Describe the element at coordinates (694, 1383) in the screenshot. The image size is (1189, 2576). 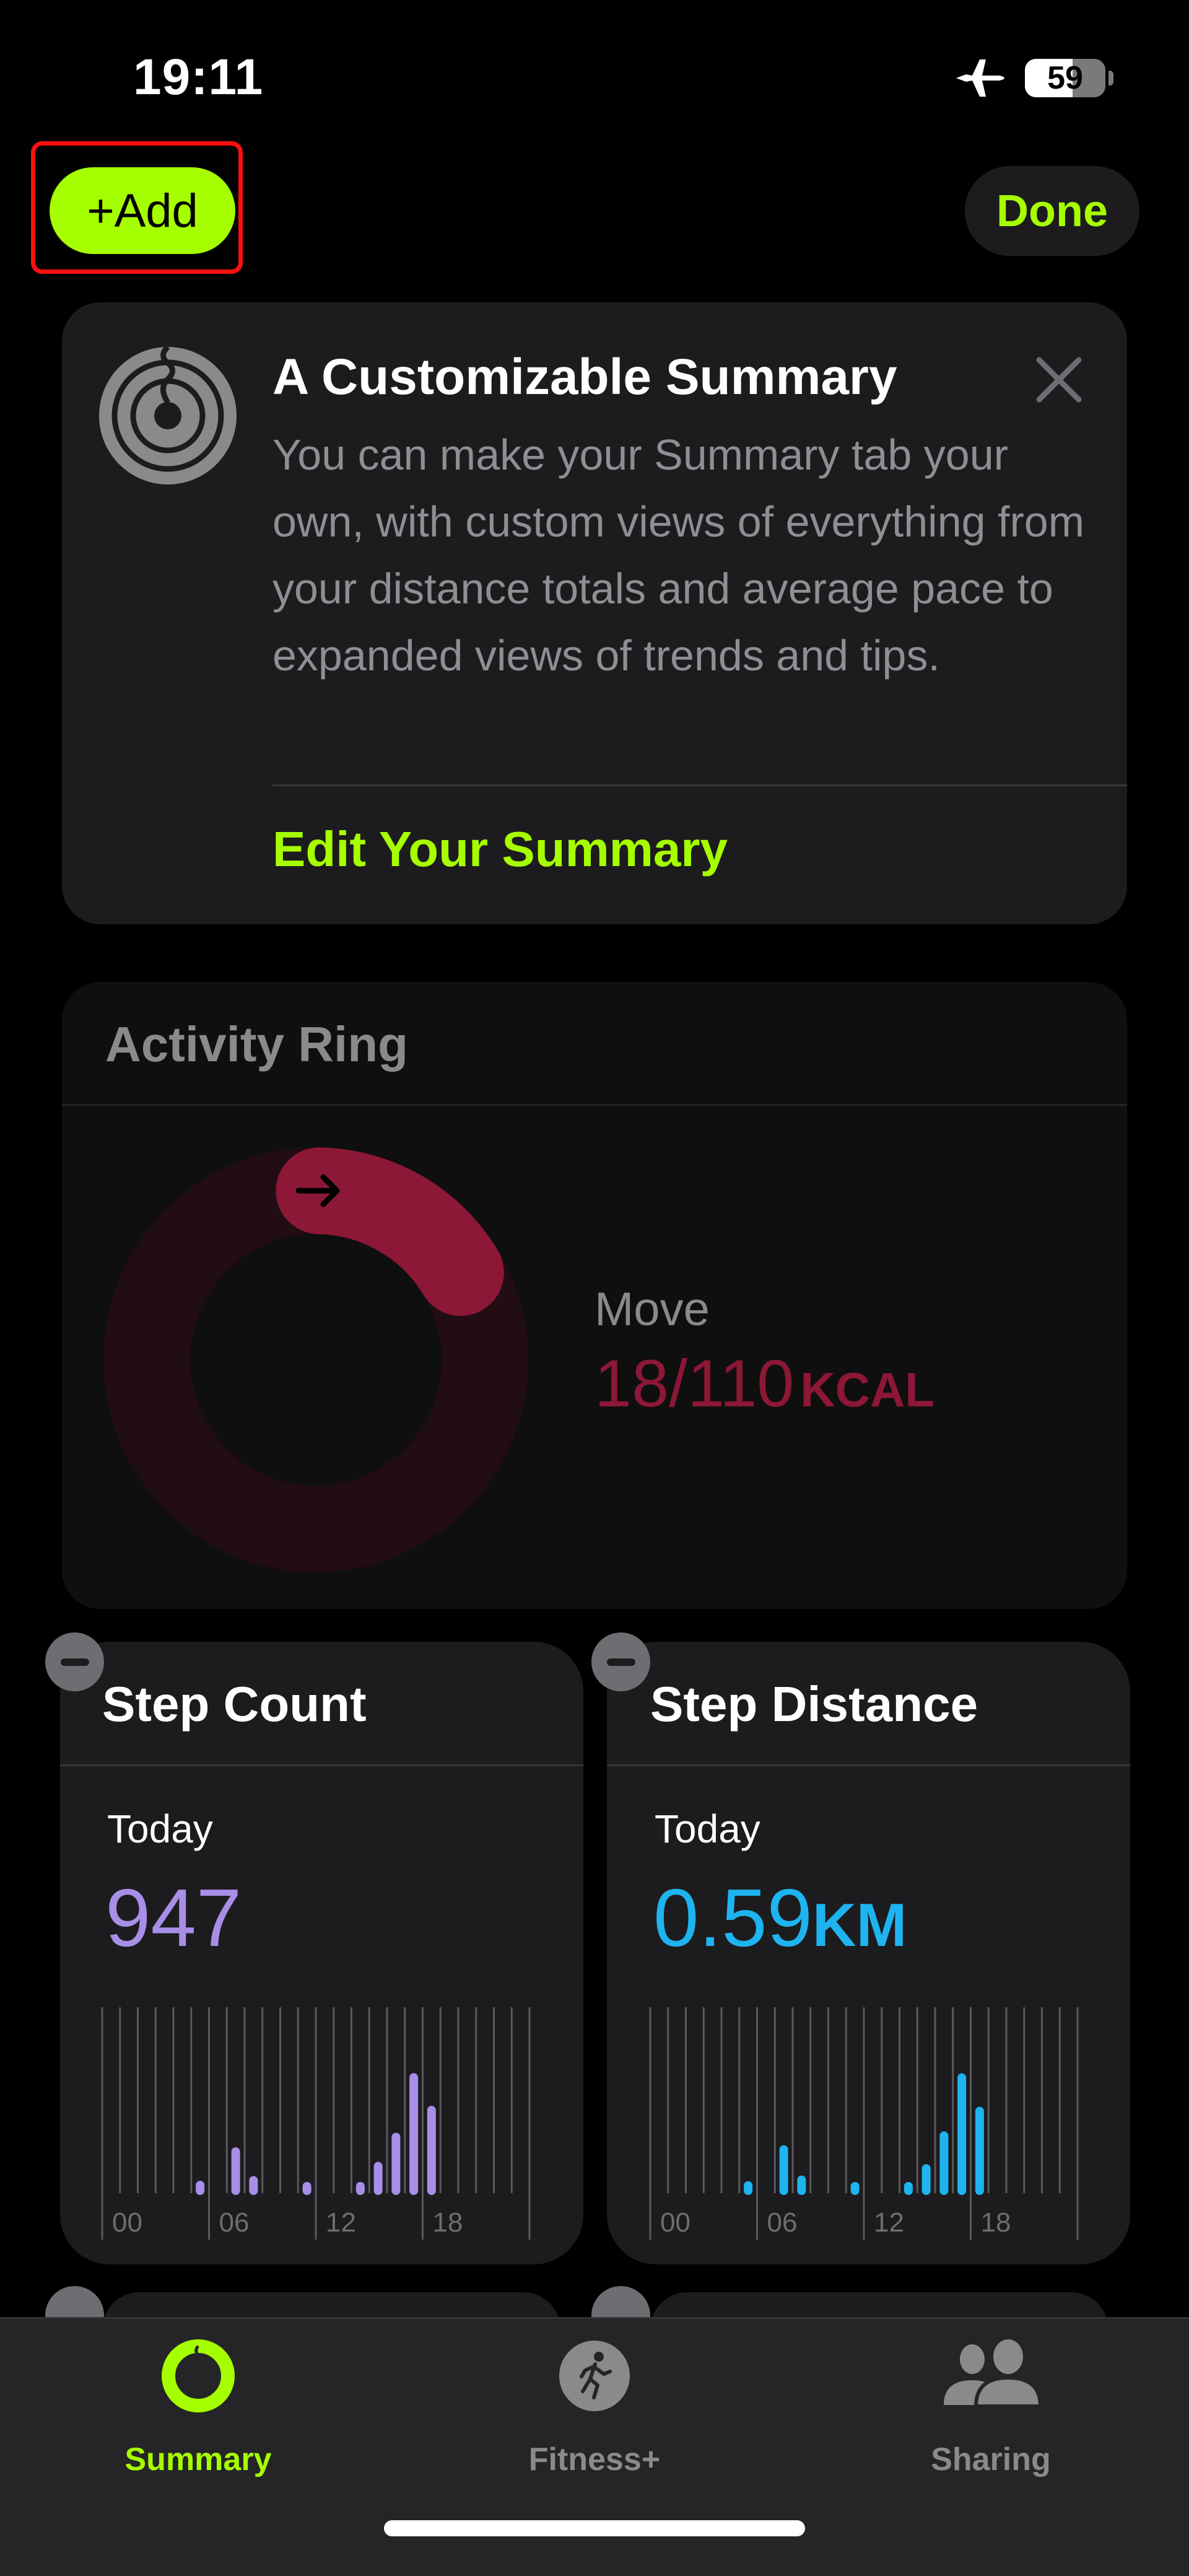
I see `move-value-number: 18/110` at that location.